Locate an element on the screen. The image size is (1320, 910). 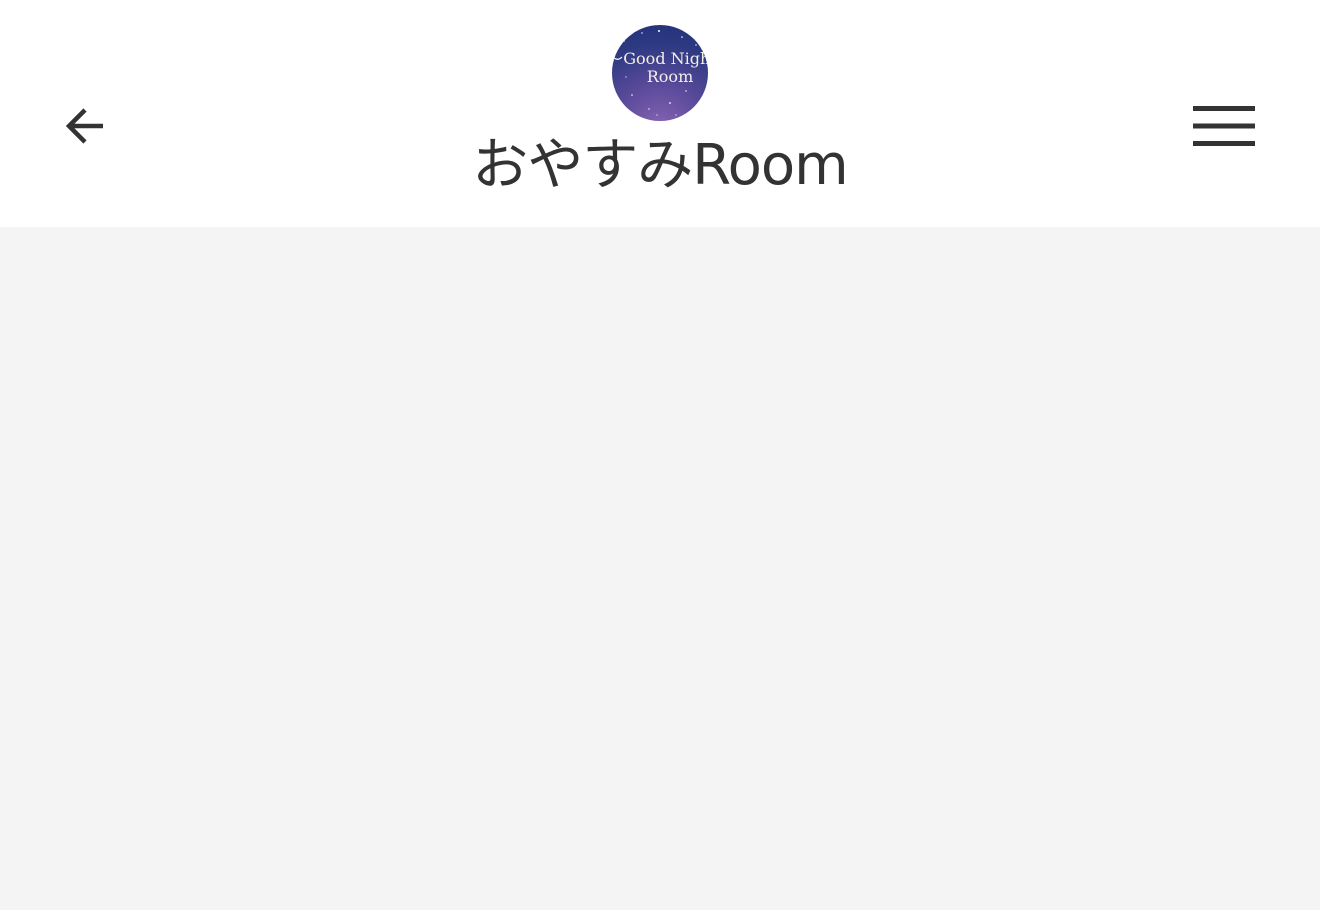
back-button is located at coordinates (84, 126).